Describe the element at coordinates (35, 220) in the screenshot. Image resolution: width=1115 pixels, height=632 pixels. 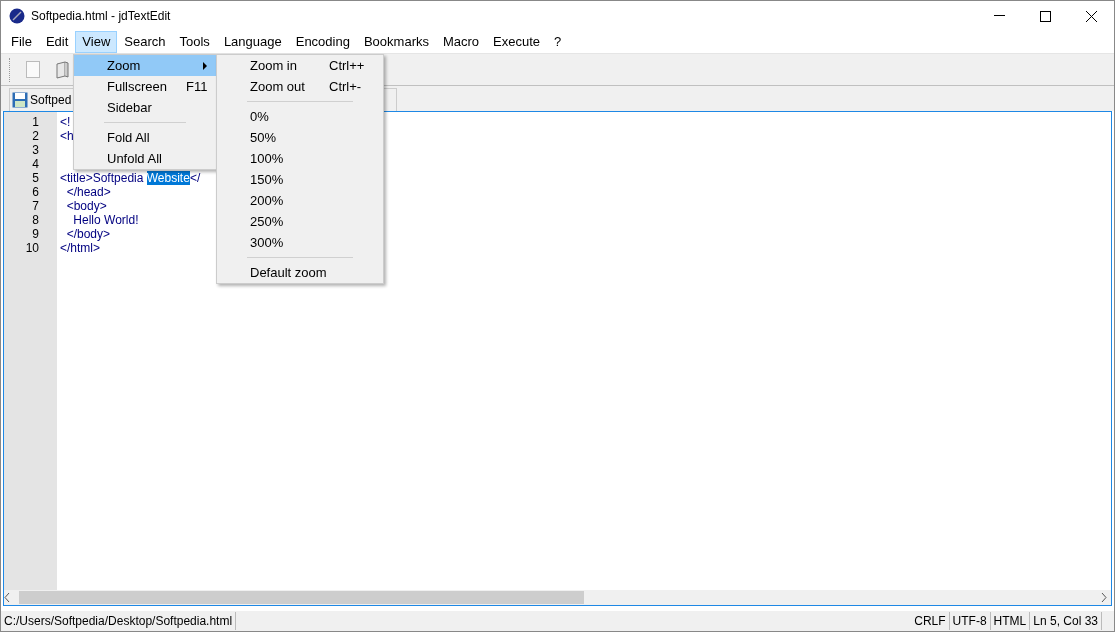
I see `line-number: 8` at that location.